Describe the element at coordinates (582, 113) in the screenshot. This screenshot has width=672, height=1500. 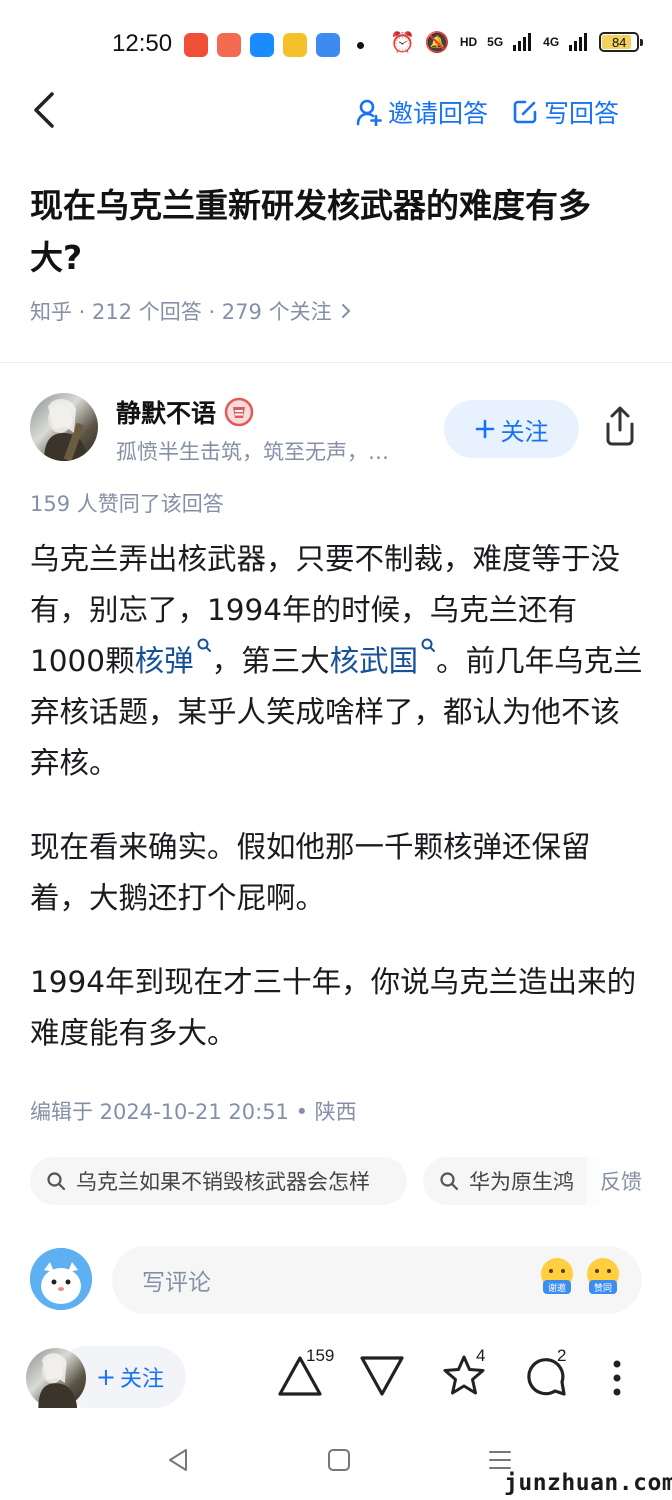
I see `write-answer-label: 写回答` at that location.